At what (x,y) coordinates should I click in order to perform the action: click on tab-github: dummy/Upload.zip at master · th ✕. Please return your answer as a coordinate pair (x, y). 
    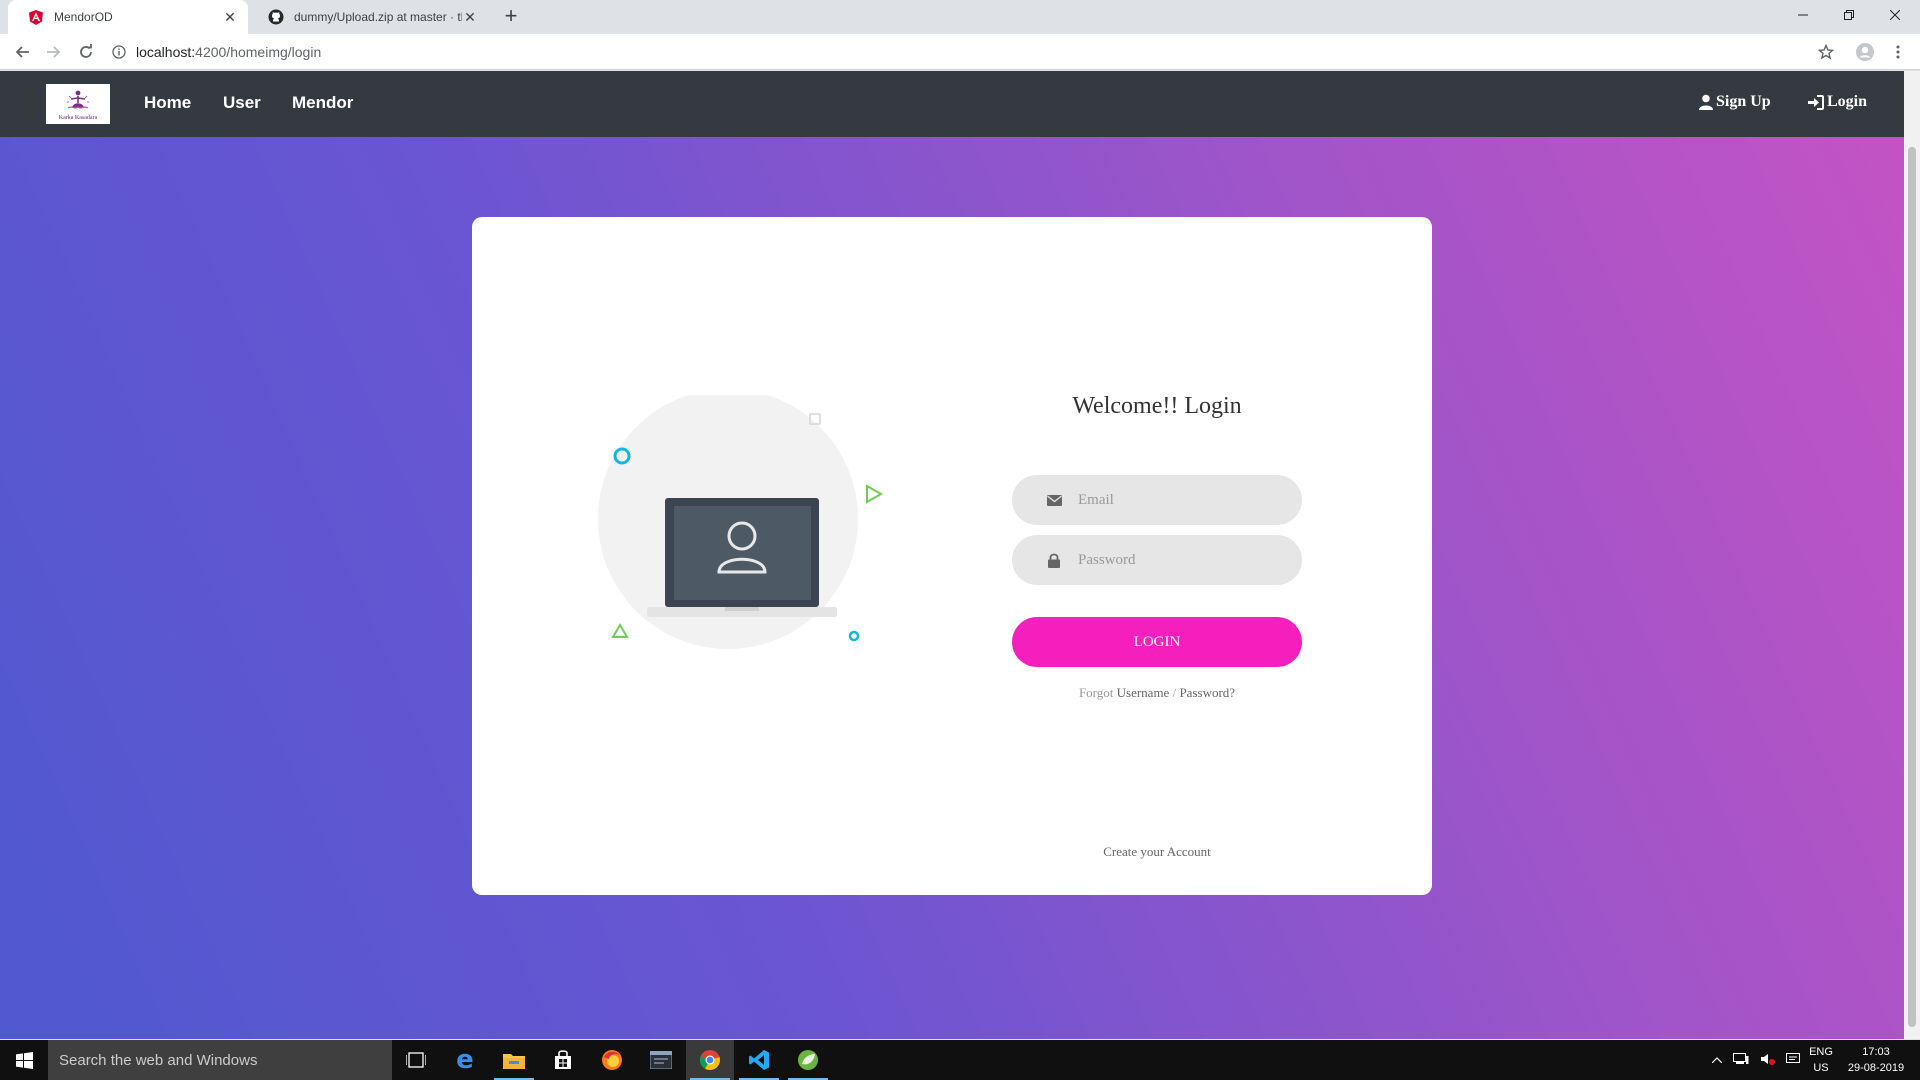
    Looking at the image, I should click on (368, 17).